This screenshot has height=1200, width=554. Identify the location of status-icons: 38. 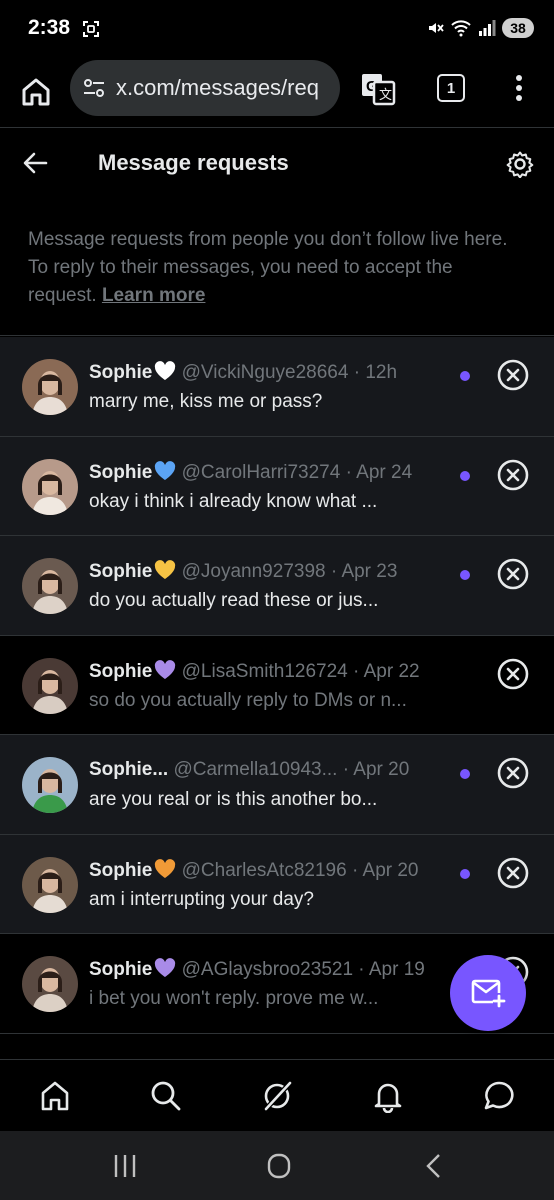
(480, 28).